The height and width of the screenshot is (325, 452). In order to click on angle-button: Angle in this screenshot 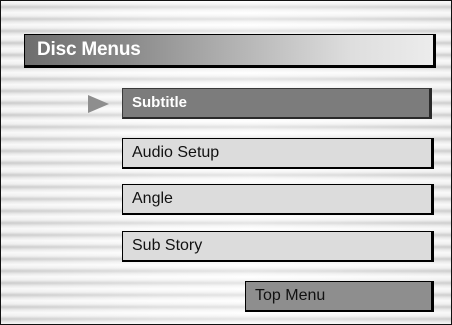, I will do `click(278, 199)`.